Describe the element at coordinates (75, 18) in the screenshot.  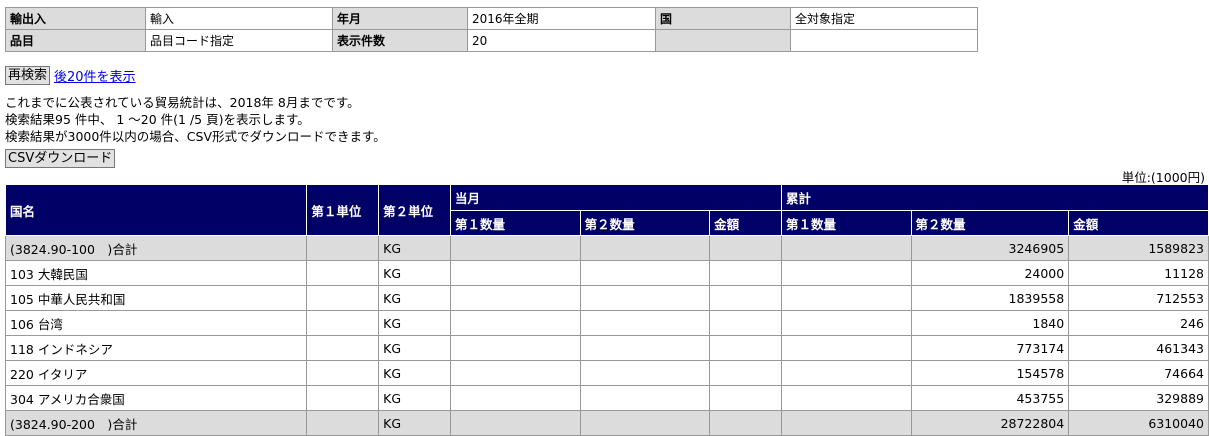
I see `condition-label: 輸出入` at that location.